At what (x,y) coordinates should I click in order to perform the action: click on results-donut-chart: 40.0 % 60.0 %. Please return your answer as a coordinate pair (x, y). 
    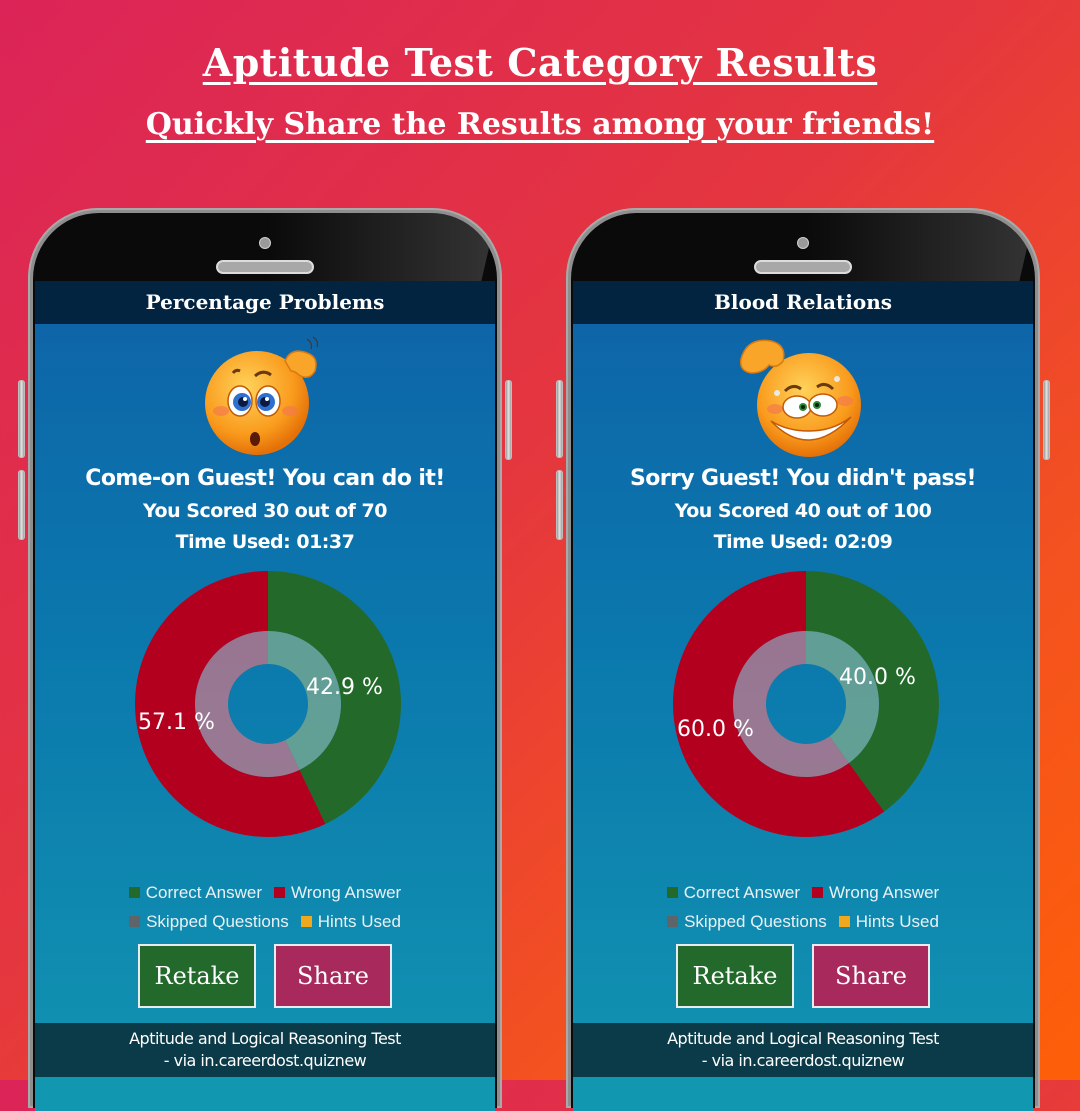
    Looking at the image, I should click on (806, 704).